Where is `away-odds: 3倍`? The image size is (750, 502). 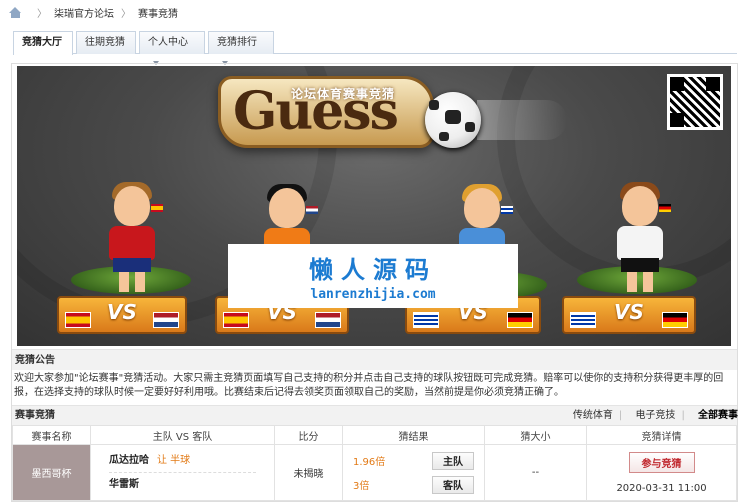
away-odds: 3倍 is located at coordinates (361, 486).